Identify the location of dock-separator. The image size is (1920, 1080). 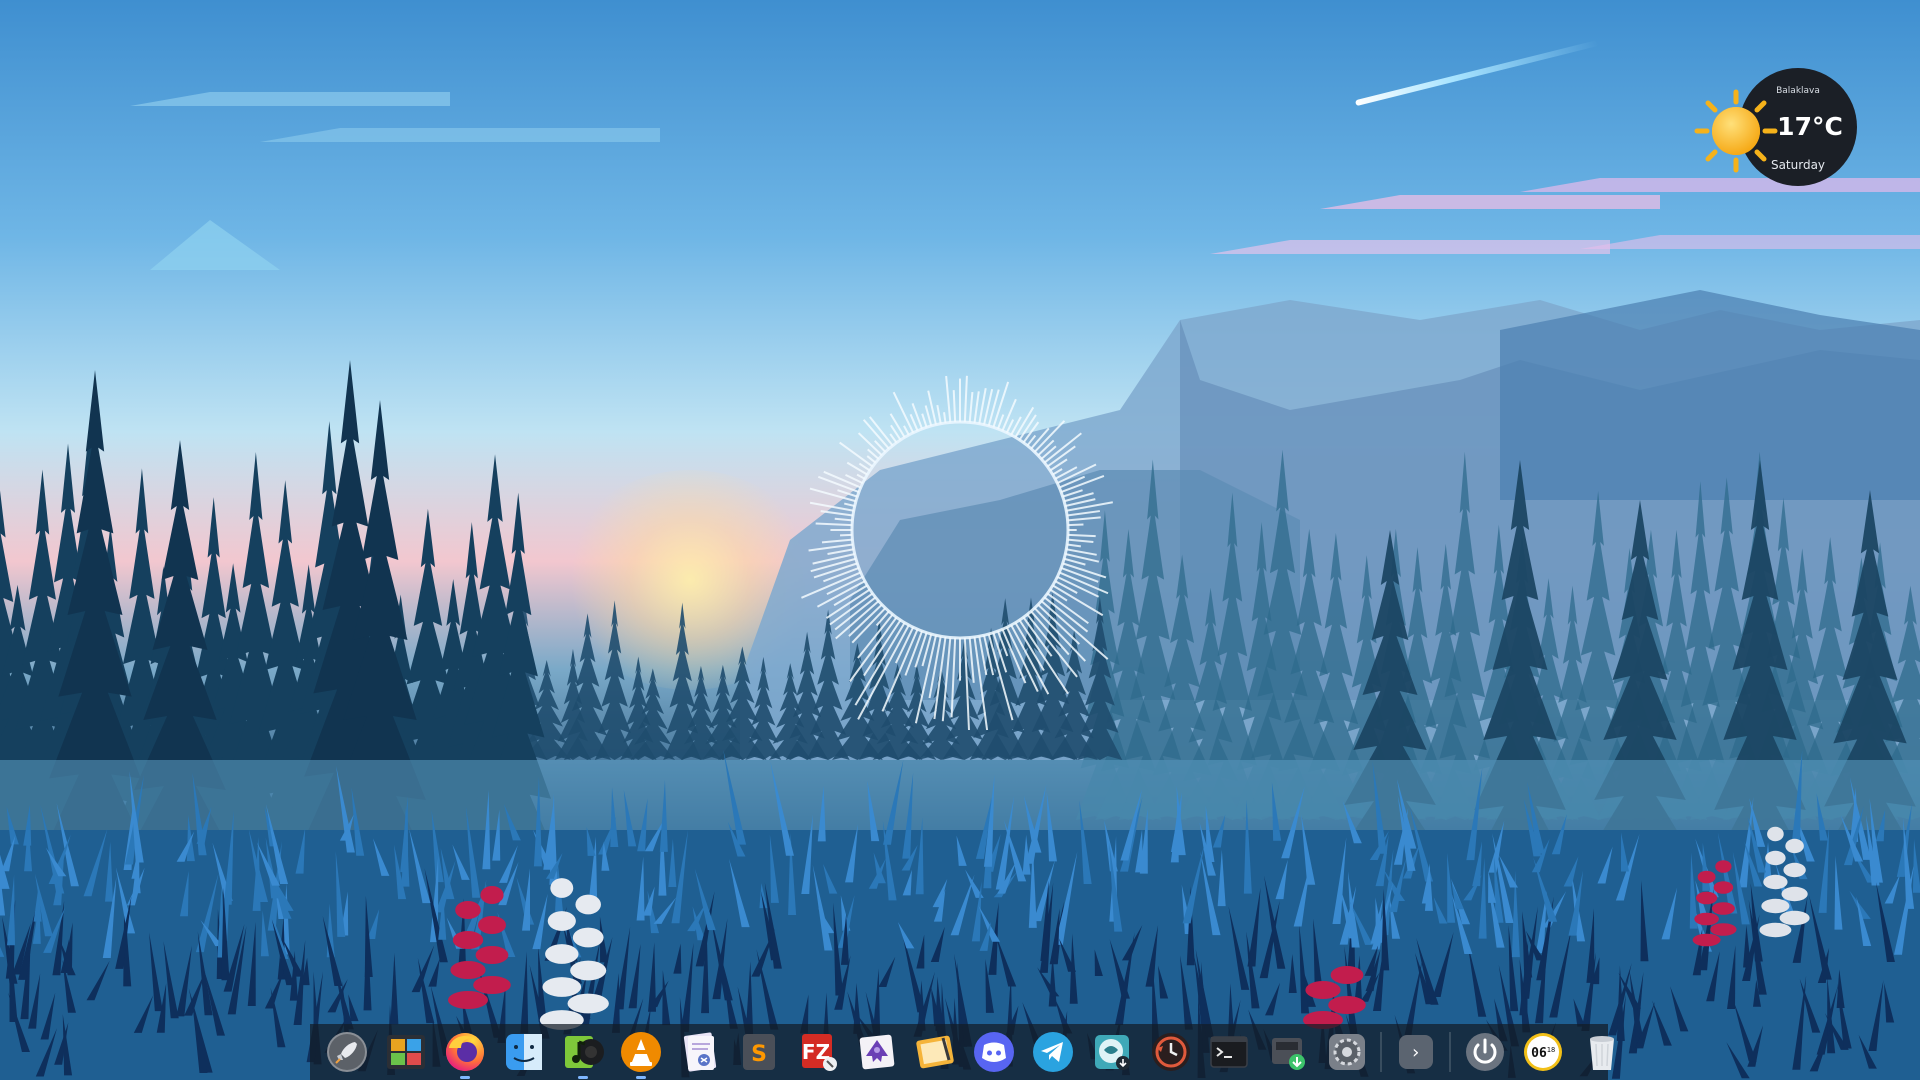
(1381, 1052).